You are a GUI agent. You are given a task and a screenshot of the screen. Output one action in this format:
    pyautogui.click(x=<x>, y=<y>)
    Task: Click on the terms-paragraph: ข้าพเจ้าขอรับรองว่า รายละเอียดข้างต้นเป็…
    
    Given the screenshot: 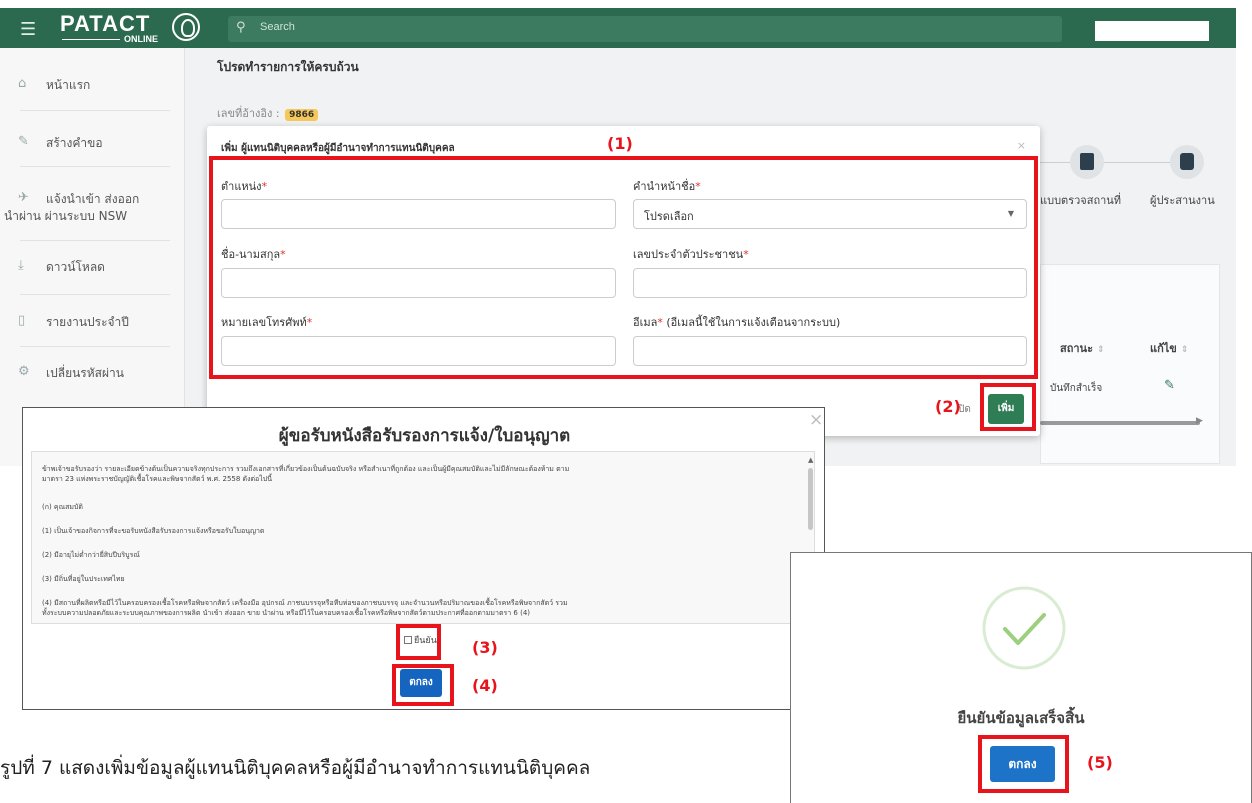 What is the action you would take?
    pyautogui.click(x=306, y=469)
    